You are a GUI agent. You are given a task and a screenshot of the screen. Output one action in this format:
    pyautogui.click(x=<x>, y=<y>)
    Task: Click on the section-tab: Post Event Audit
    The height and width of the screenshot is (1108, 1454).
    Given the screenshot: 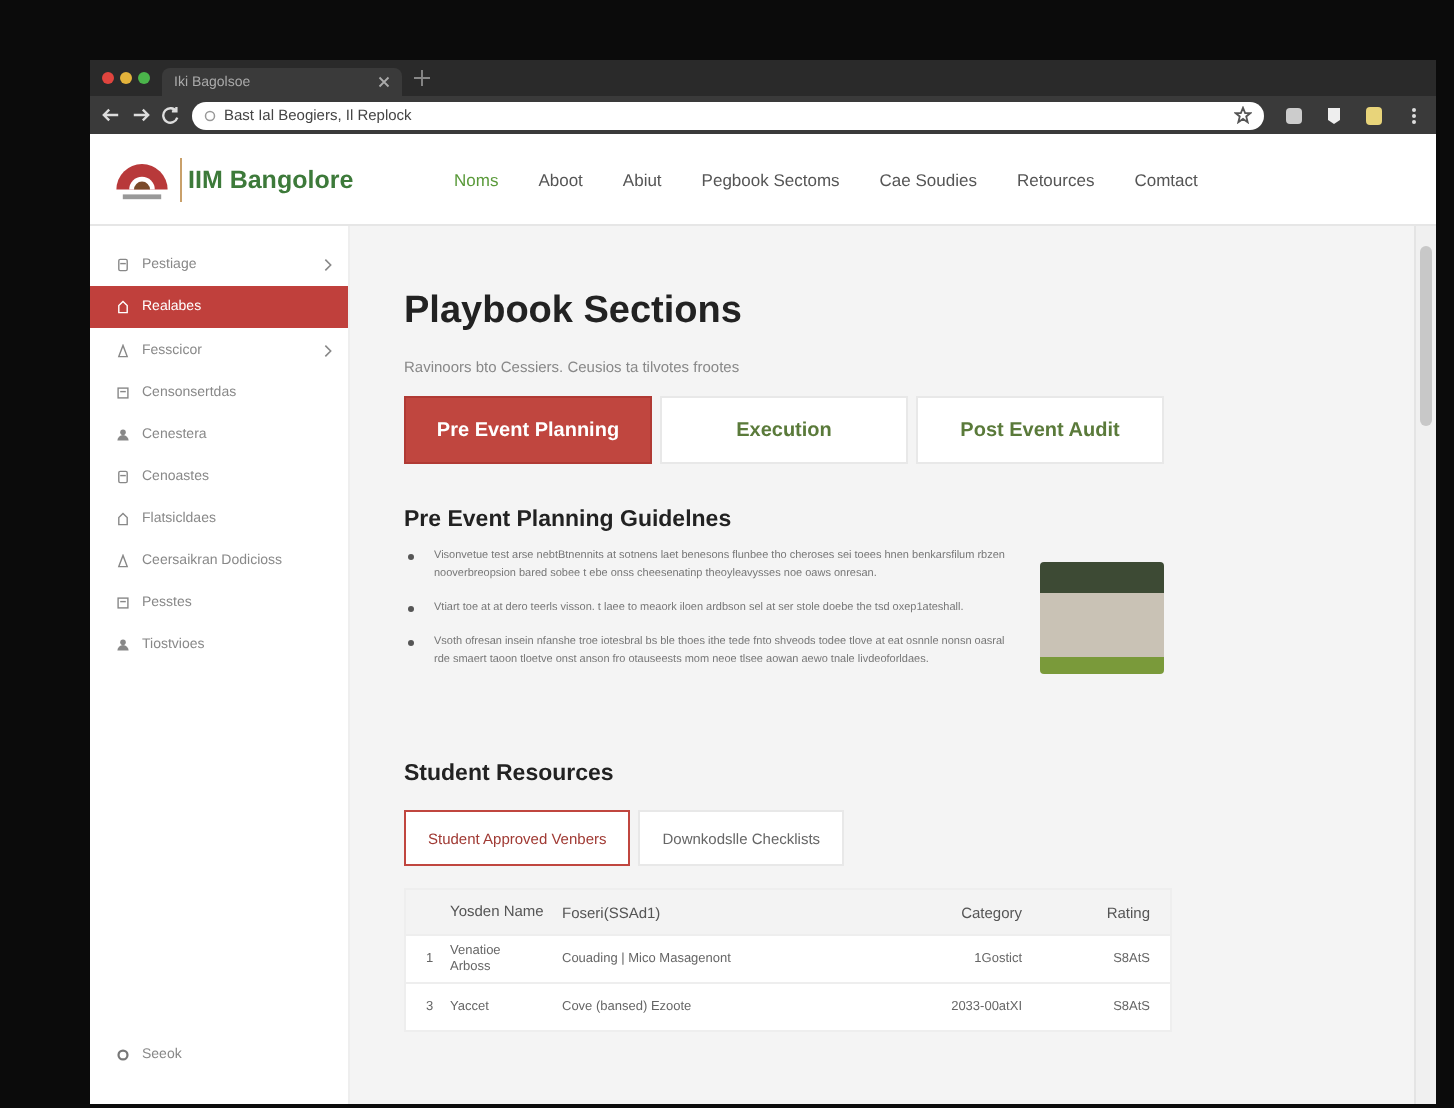 What is the action you would take?
    pyautogui.click(x=1040, y=430)
    